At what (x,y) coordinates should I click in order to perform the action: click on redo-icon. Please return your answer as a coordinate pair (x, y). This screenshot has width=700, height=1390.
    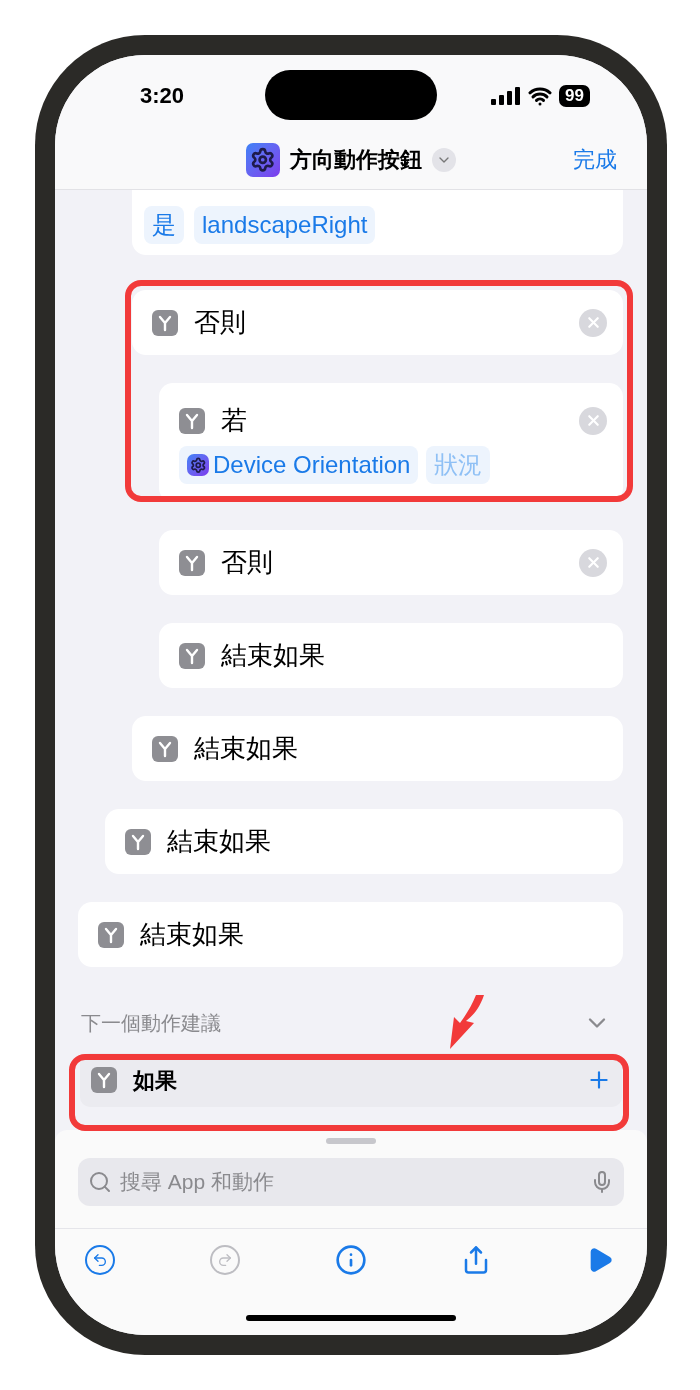
    Looking at the image, I should click on (224, 1259).